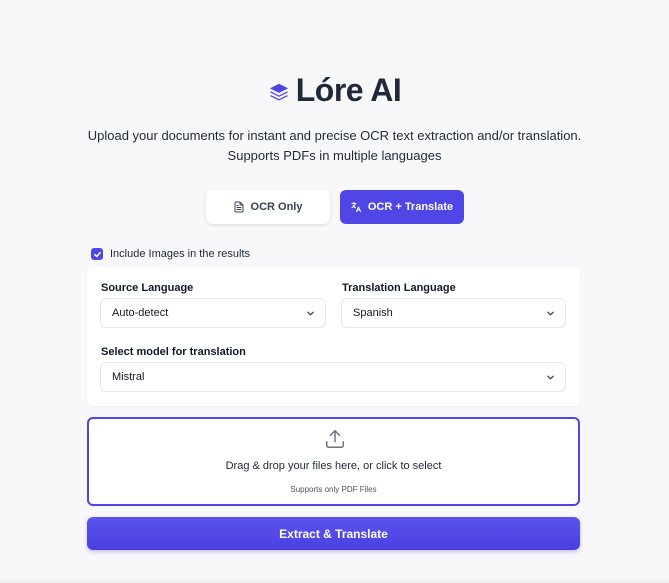 The image size is (669, 583). What do you see at coordinates (334, 155) in the screenshot?
I see `subtitle-line-2: Supports PDFs in multiple languages` at bounding box center [334, 155].